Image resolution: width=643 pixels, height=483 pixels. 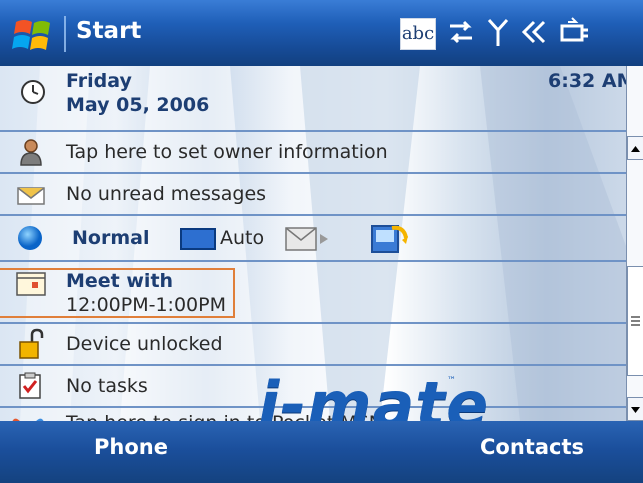 What do you see at coordinates (31, 196) in the screenshot?
I see `envelope-icon` at bounding box center [31, 196].